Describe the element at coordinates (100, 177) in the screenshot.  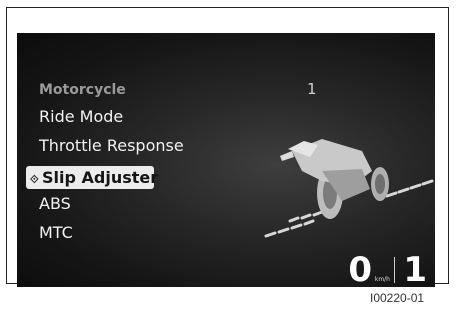
I see `menu-item-label: Slip Adjuster` at that location.